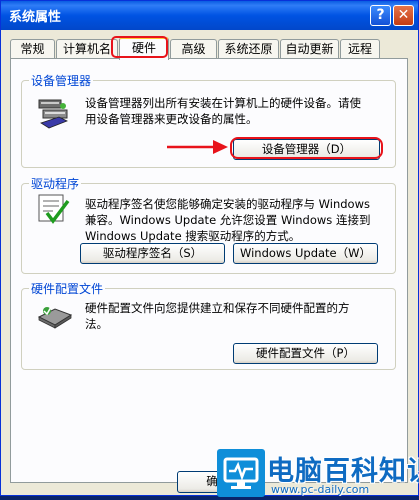  I want to click on device-manager-icon, so click(54, 114).